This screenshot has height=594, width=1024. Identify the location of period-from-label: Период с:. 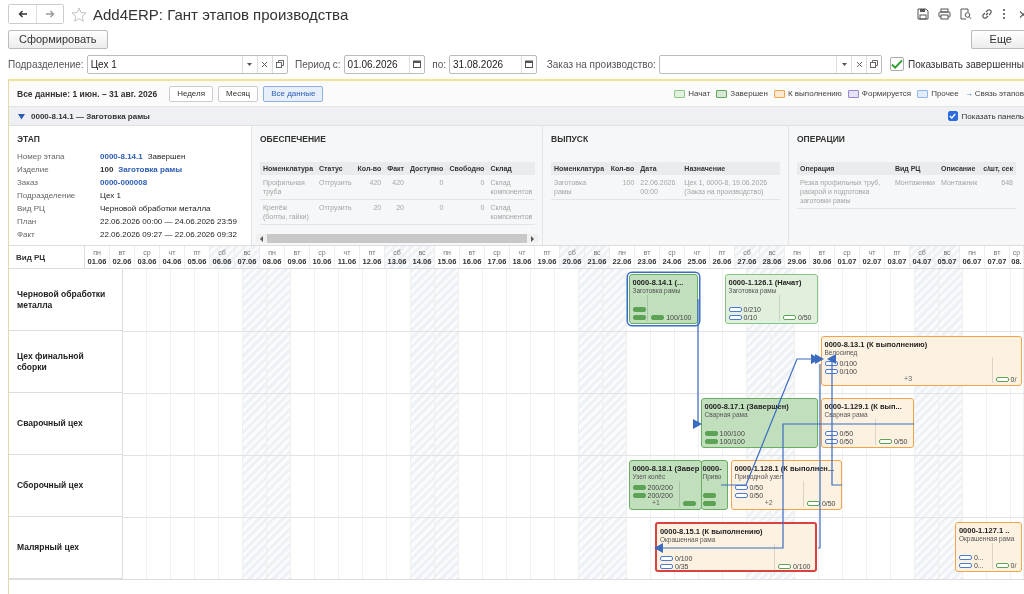
(317, 64).